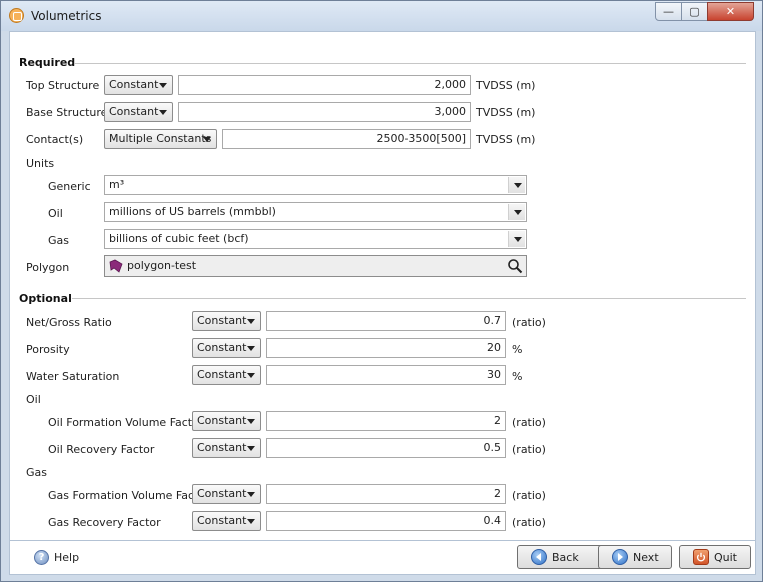 The height and width of the screenshot is (582, 763). Describe the element at coordinates (47, 62) in the screenshot. I see `required-heading: Required` at that location.